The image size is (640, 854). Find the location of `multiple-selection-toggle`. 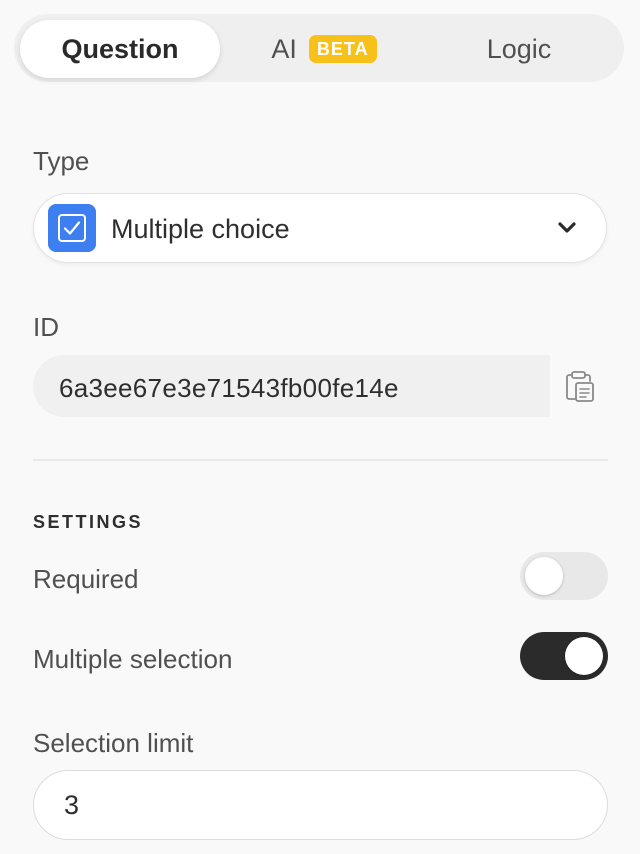

multiple-selection-toggle is located at coordinates (564, 656).